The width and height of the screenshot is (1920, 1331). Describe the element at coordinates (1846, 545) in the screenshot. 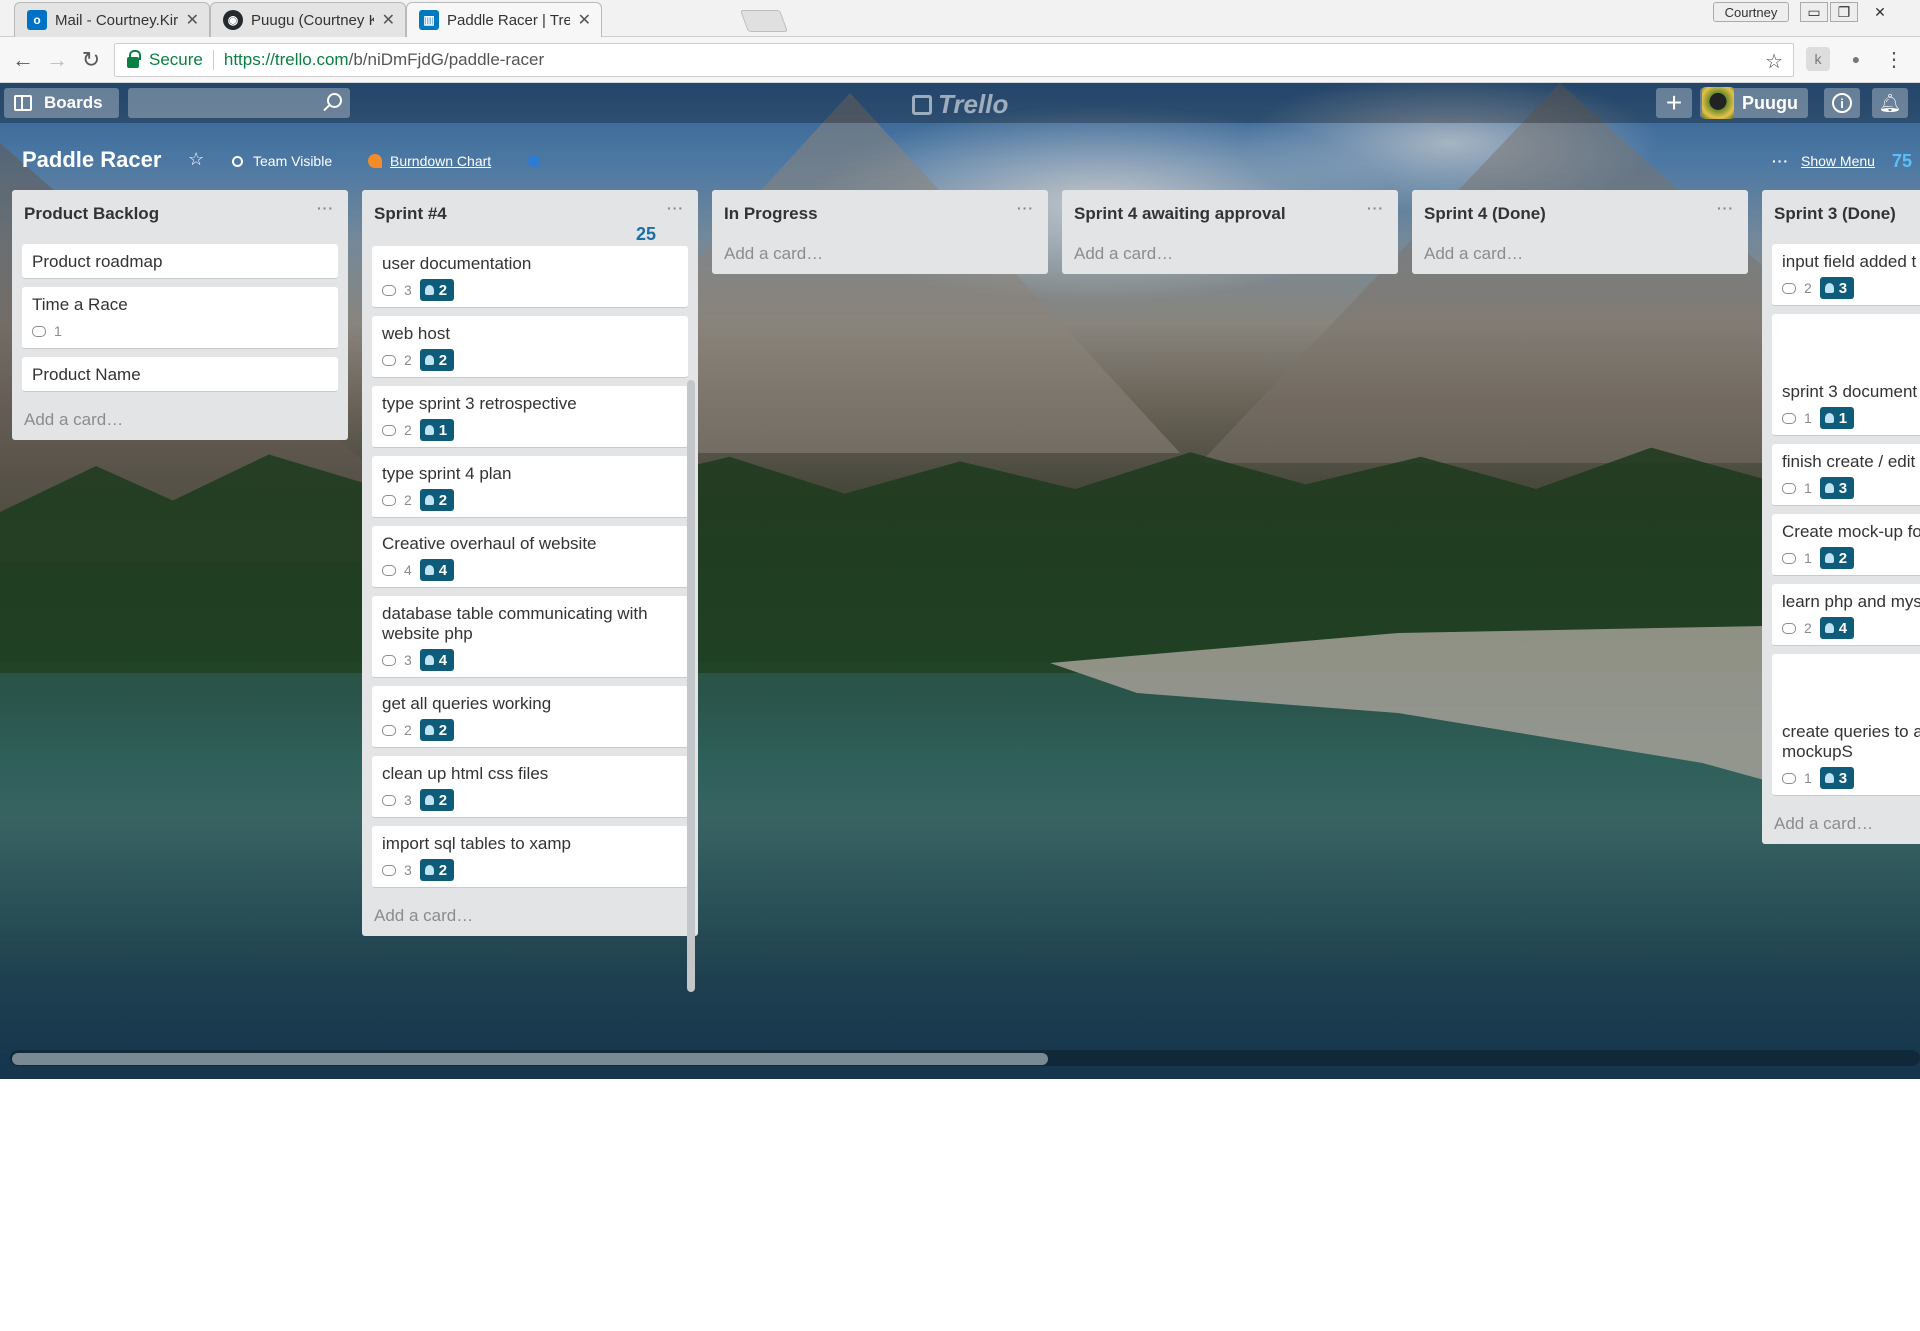

I see `card: Create mock-up fo 1 2` at that location.